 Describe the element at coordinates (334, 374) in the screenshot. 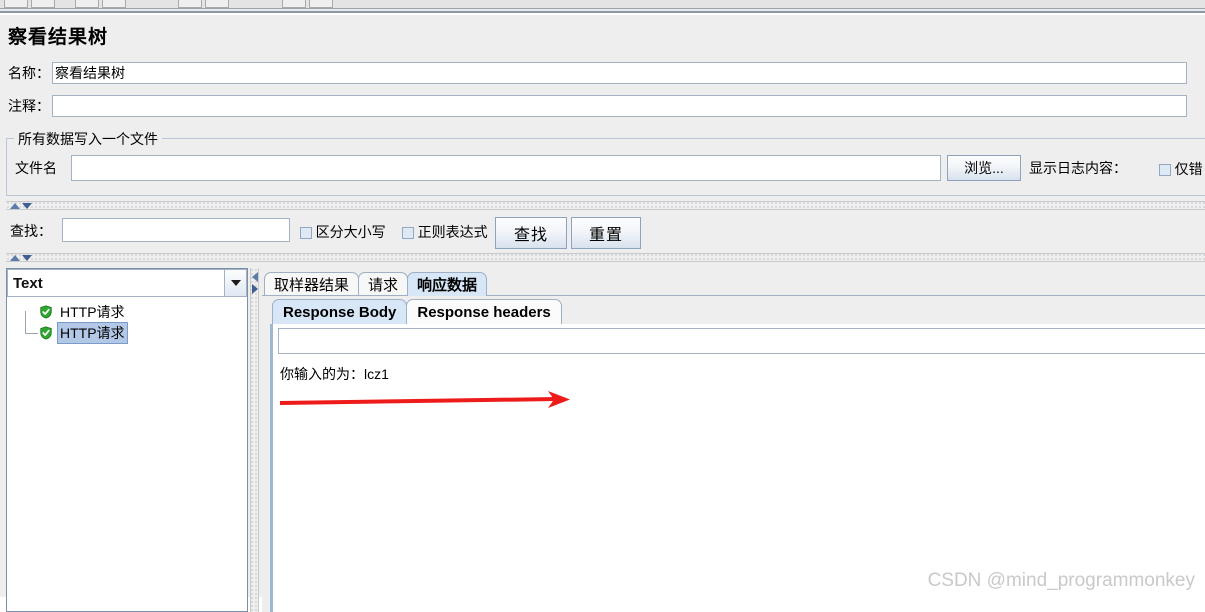

I see `response-body-text: 你输入的为：lcz1` at that location.